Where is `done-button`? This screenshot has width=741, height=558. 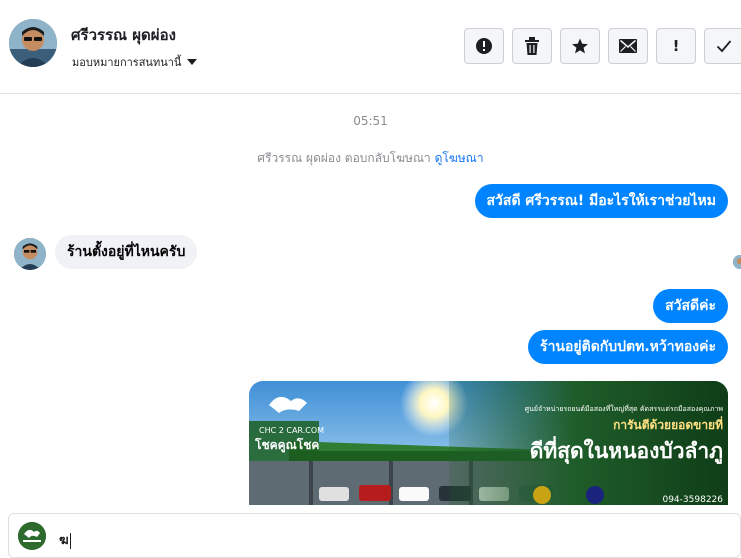 done-button is located at coordinates (722, 46).